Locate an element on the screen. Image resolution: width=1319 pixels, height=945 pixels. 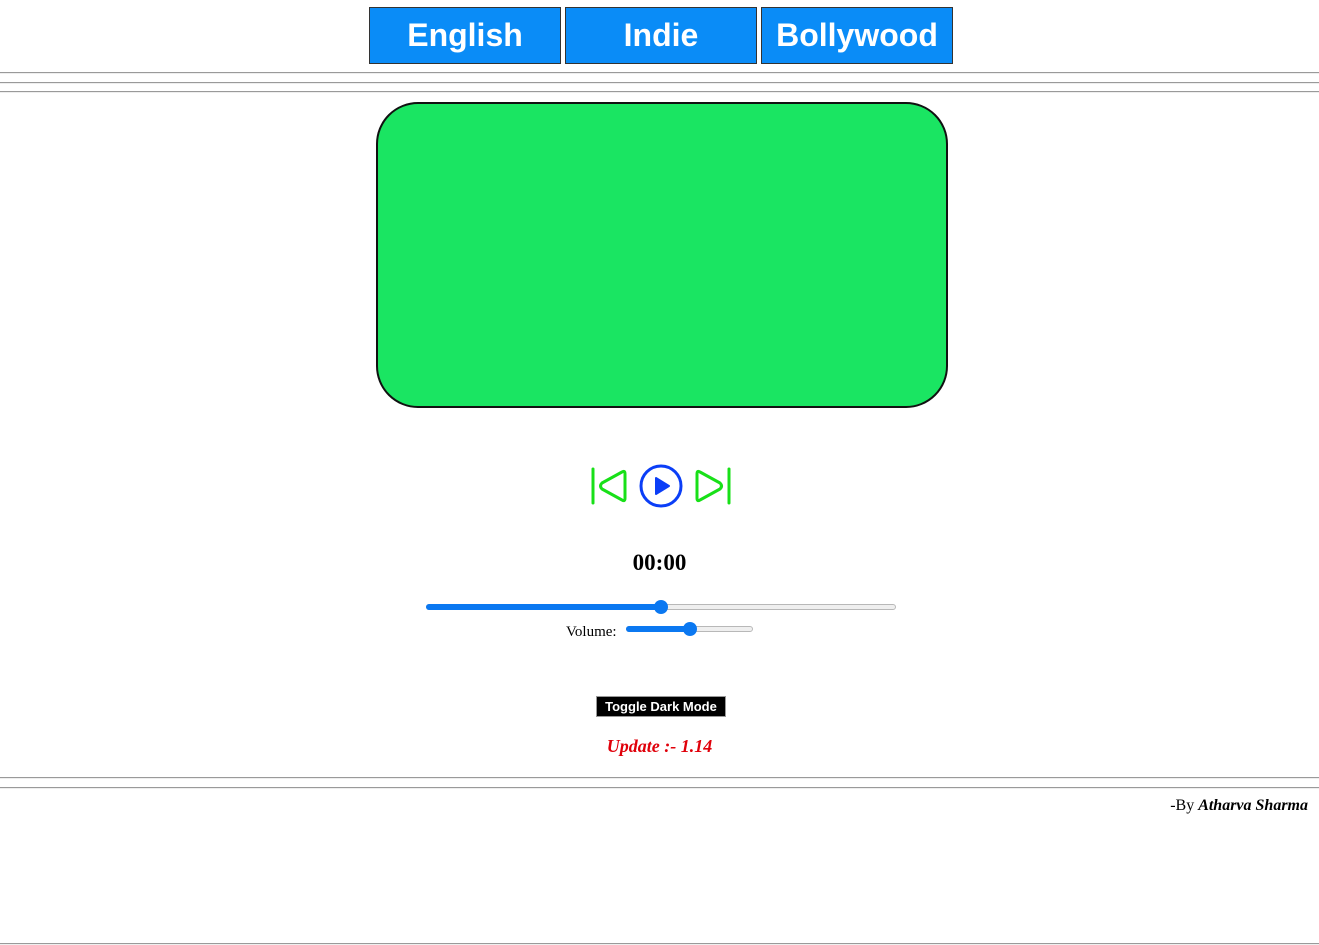
genre-nav: English Indie Bollywood is located at coordinates (663, 35).